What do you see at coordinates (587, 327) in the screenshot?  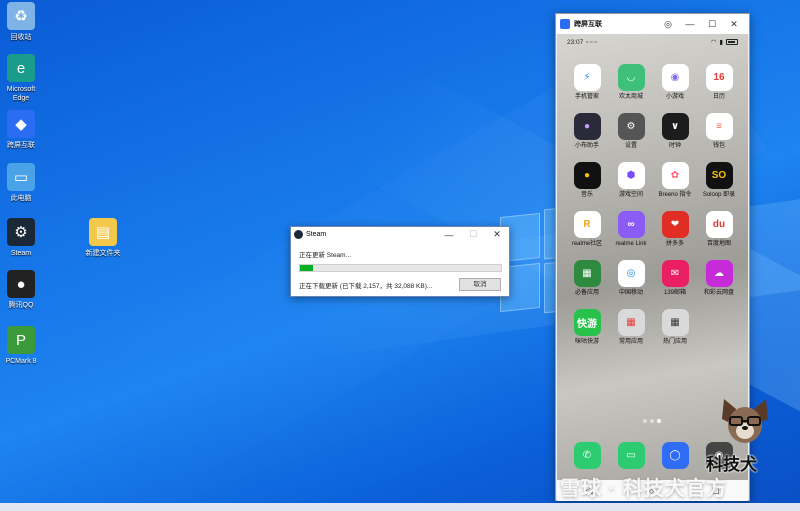 I see `app-migu-games: 快游 咪咕快游` at bounding box center [587, 327].